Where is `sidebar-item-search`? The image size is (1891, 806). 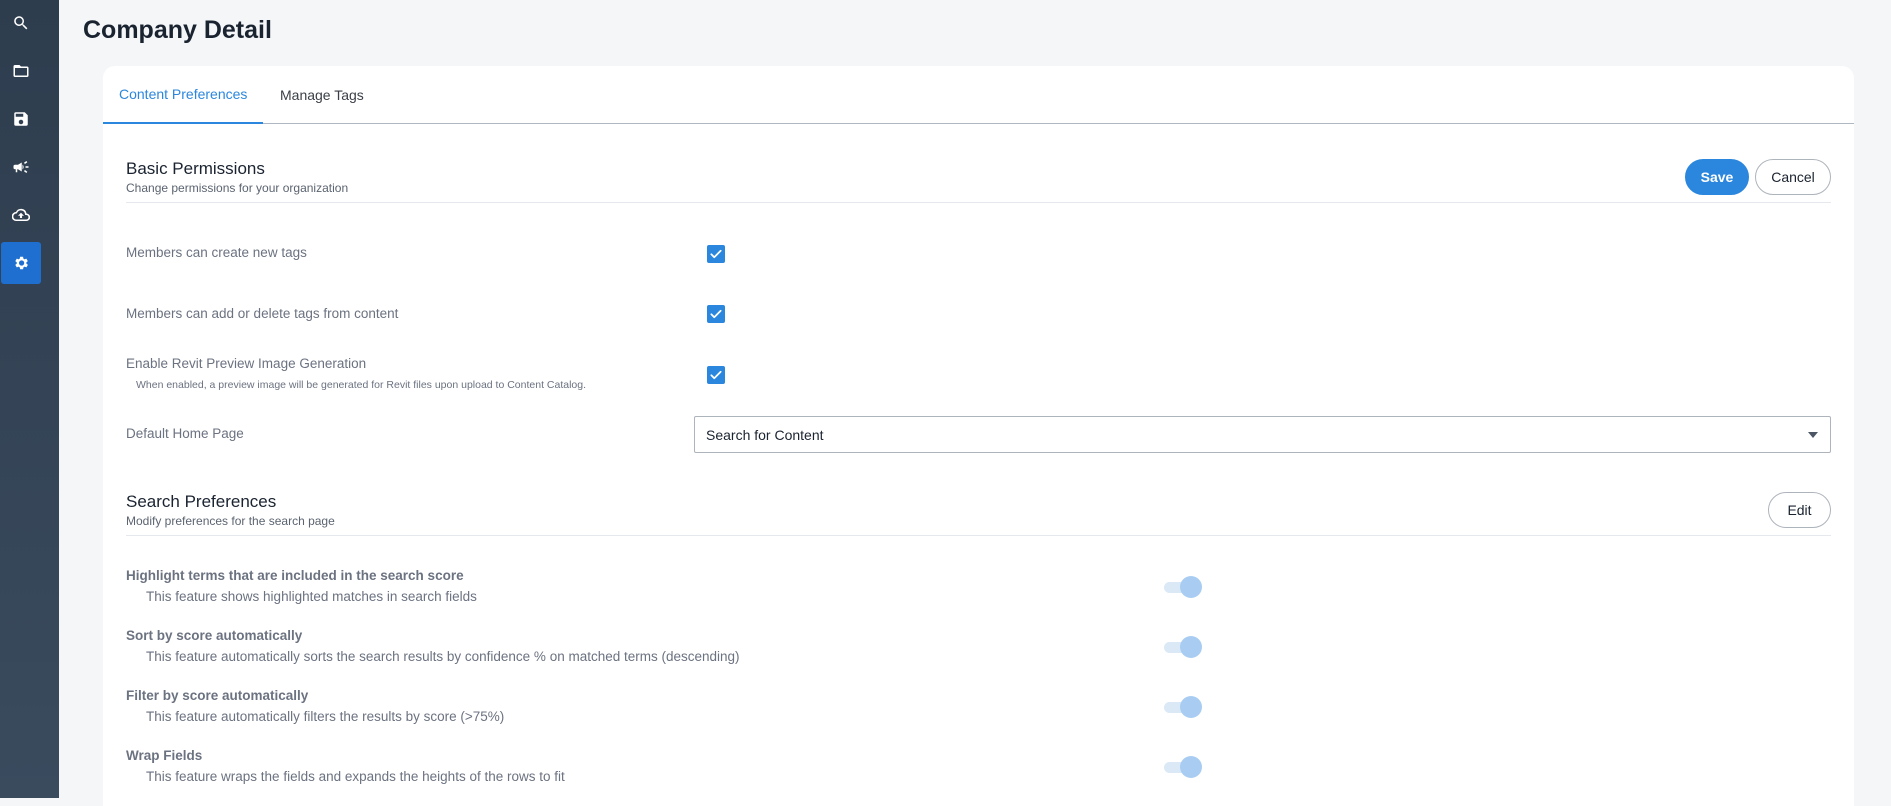
sidebar-item-search is located at coordinates (21, 23).